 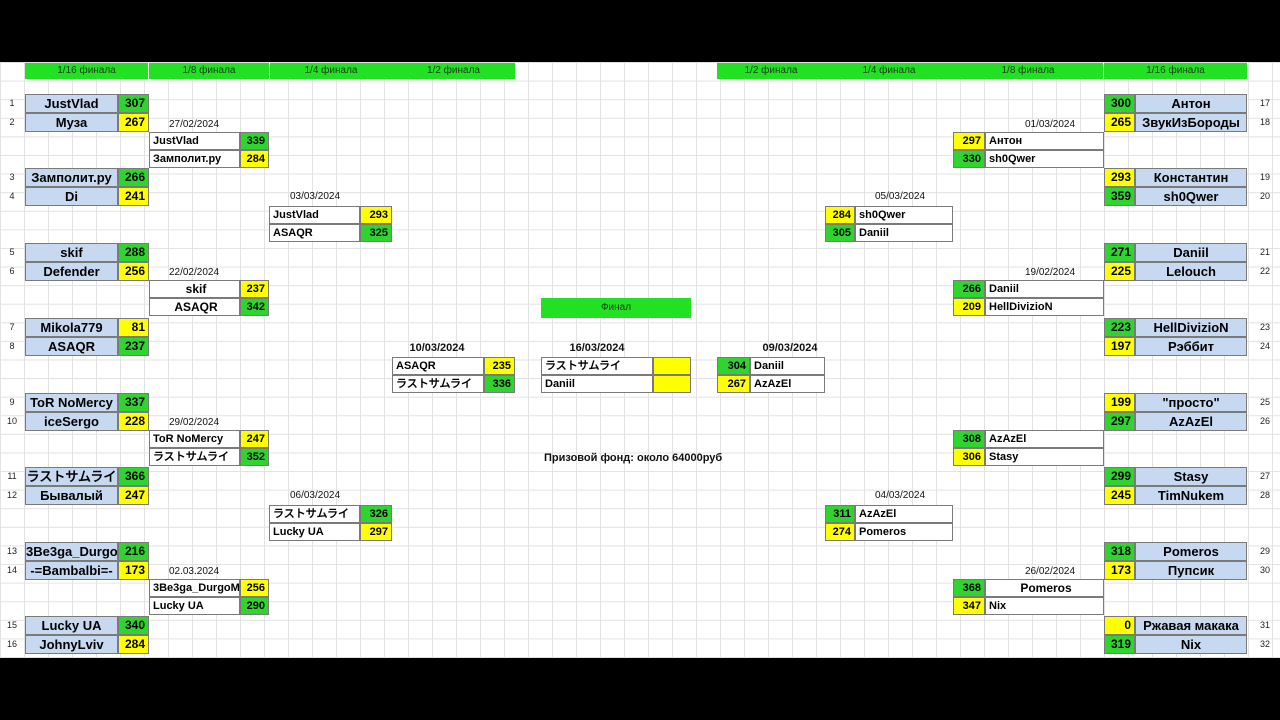 What do you see at coordinates (1264, 103) in the screenshot?
I see `row-number: 17` at bounding box center [1264, 103].